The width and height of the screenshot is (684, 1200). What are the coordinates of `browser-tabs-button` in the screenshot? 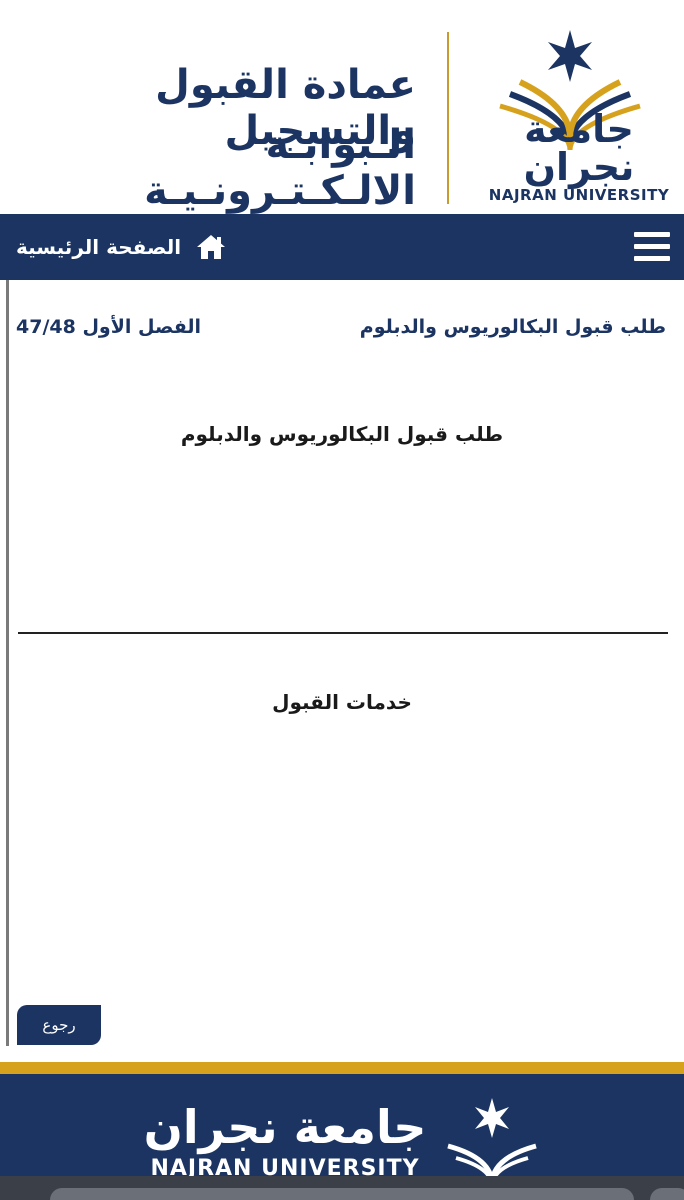 It's located at (667, 1194).